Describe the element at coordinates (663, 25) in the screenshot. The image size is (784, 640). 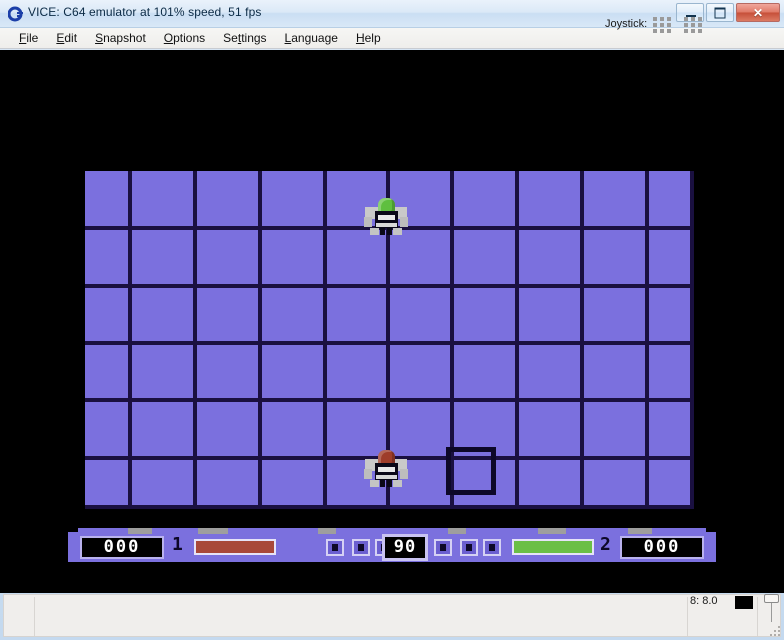
I see `joystick-port-1-indicator` at that location.